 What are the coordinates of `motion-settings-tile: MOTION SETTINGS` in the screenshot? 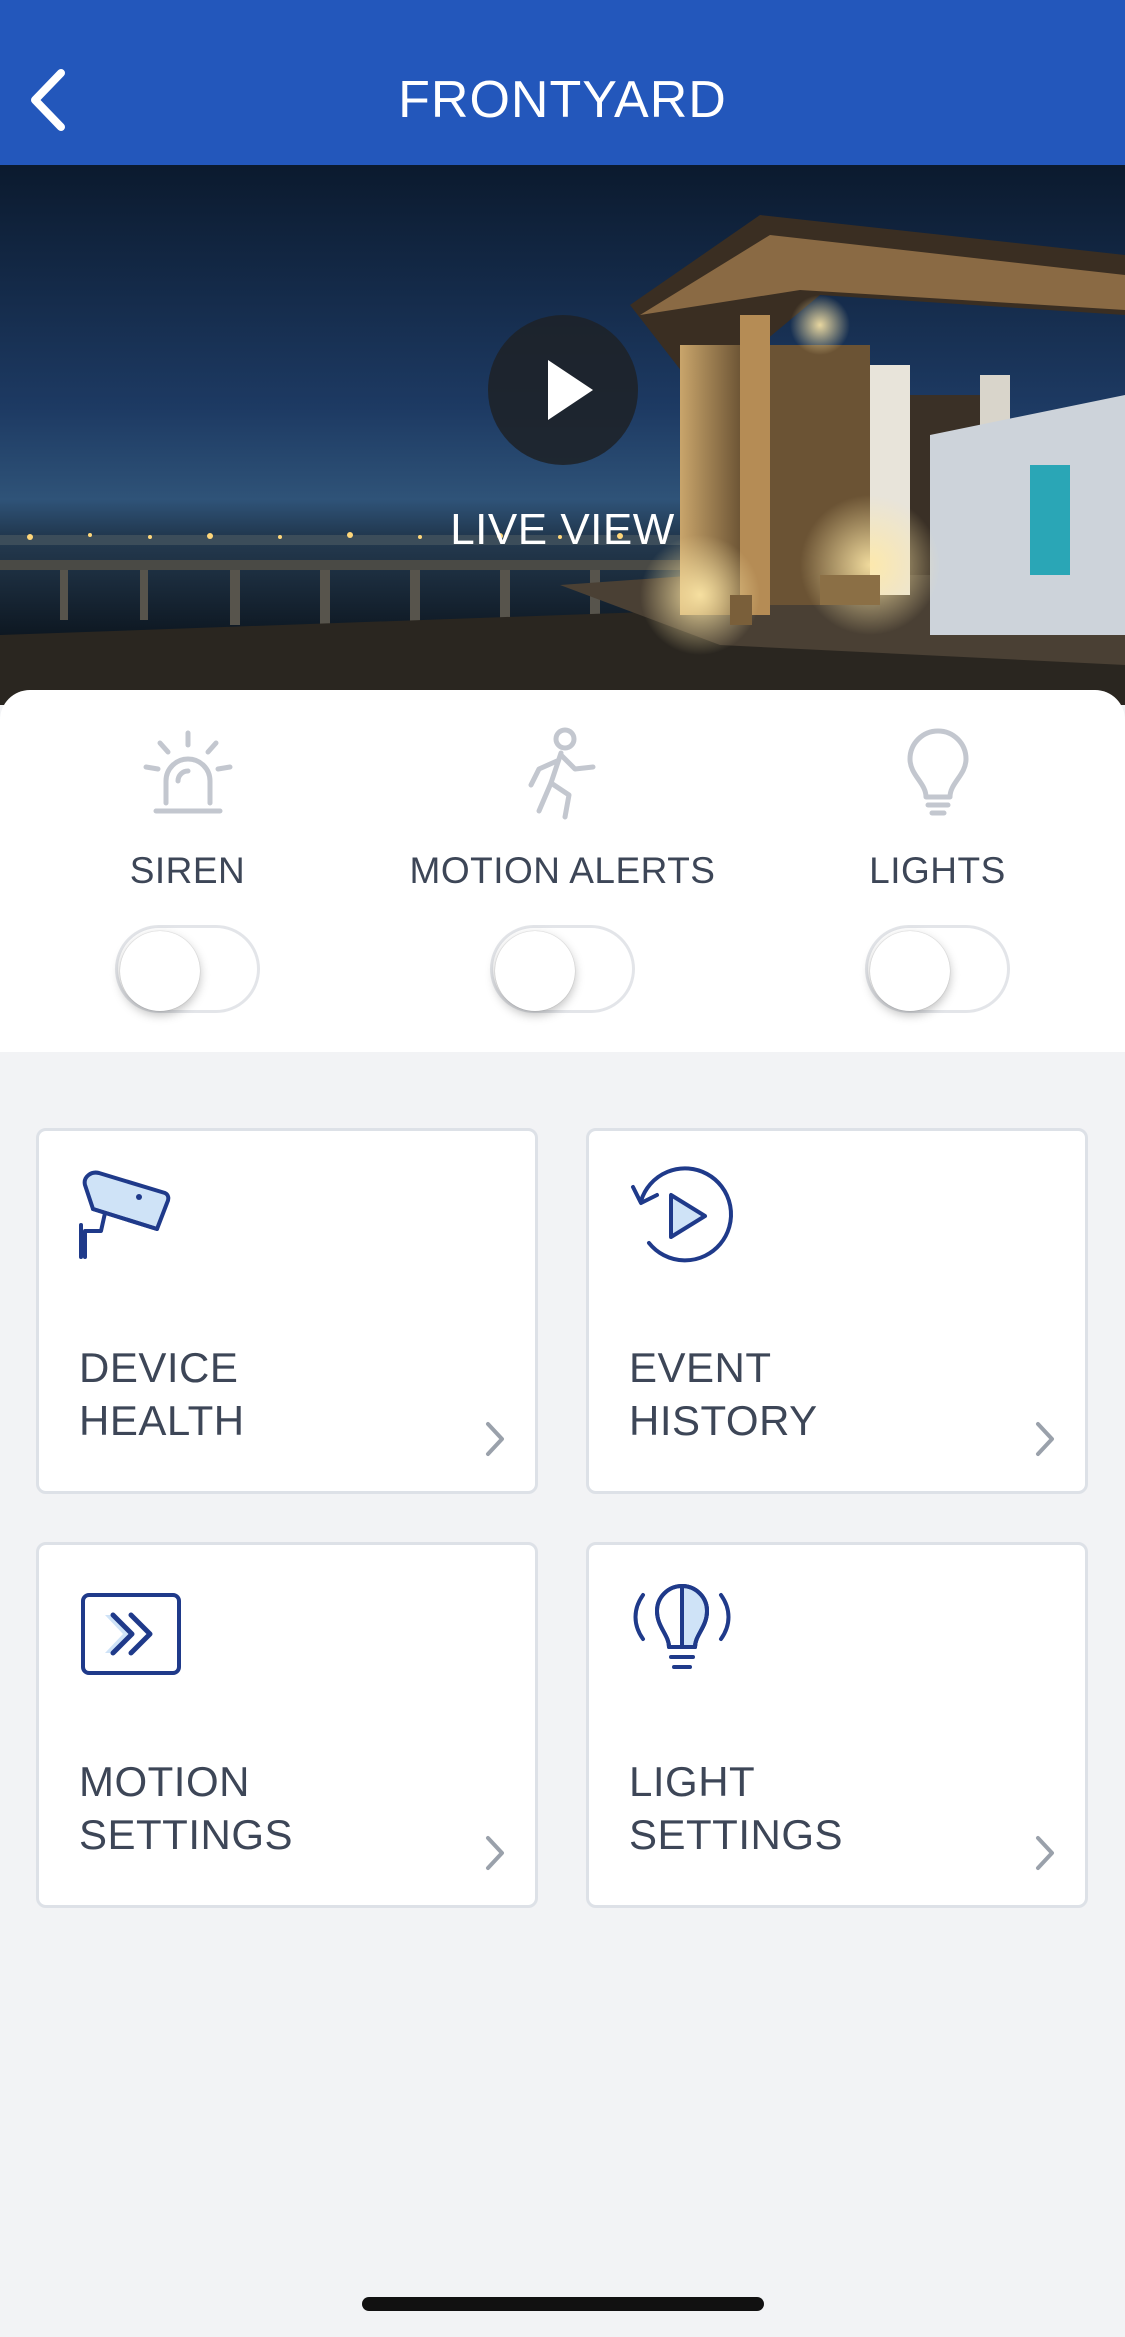 It's located at (287, 1725).